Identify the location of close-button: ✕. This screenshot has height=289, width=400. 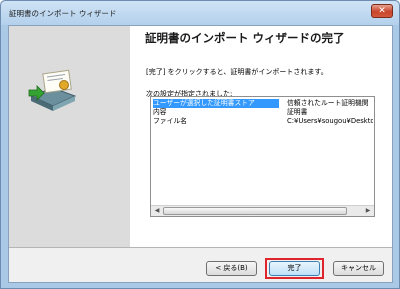
(382, 11).